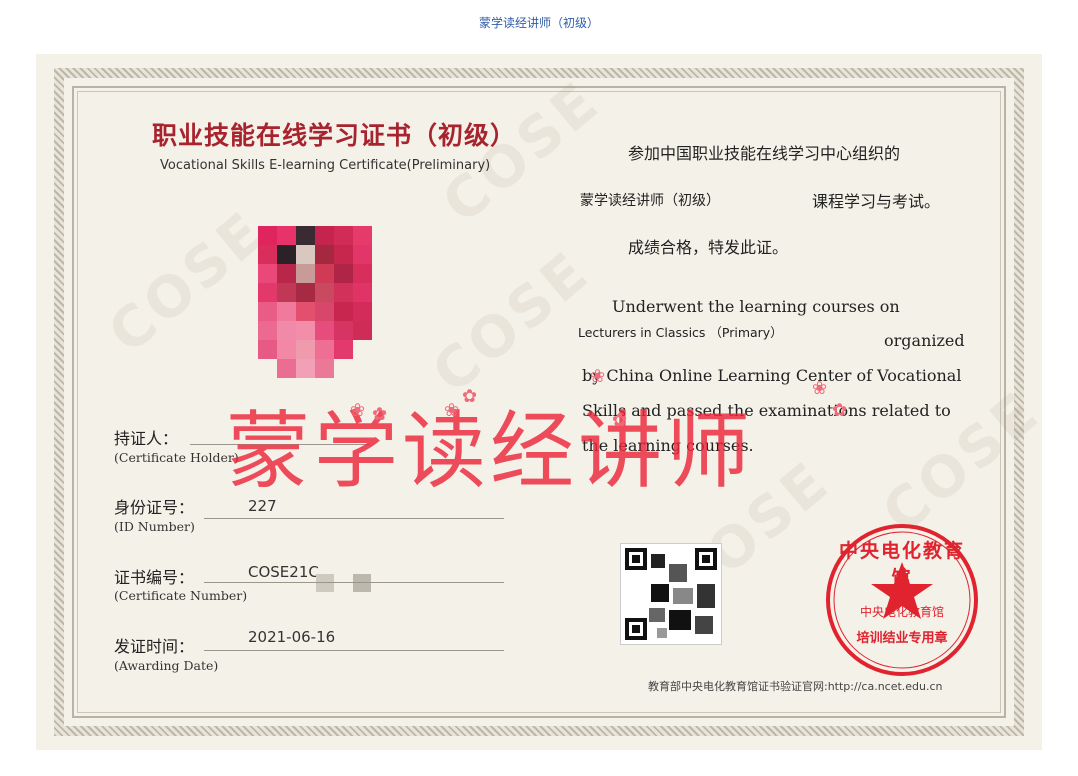 The width and height of the screenshot is (1078, 776). What do you see at coordinates (901, 612) in the screenshot?
I see `seal-inner-text: 中央电化教育馆` at bounding box center [901, 612].